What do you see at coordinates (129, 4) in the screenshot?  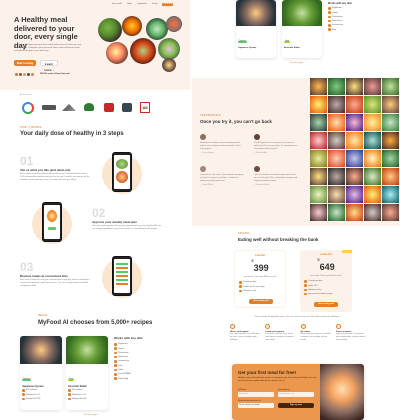 I see `nav-meals: Meals` at bounding box center [129, 4].